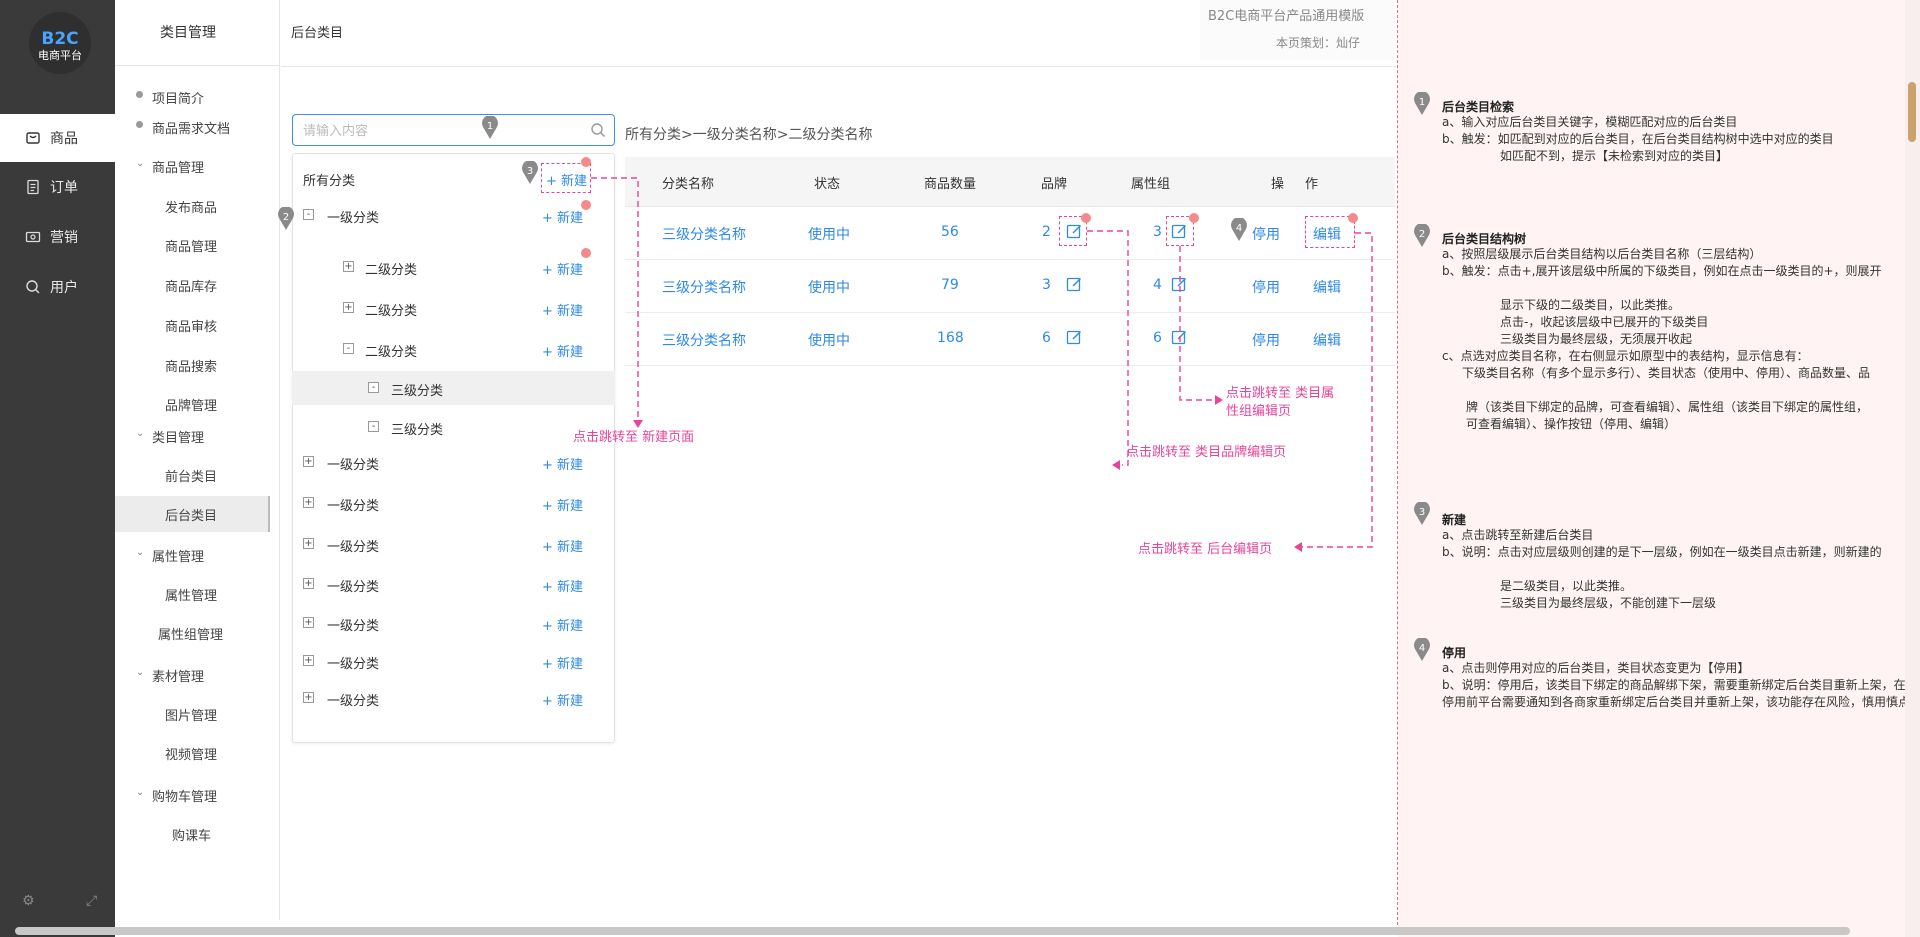  Describe the element at coordinates (1518, 535) in the screenshot. I see `note-line: a、点击跳转至新建后台类目` at that location.